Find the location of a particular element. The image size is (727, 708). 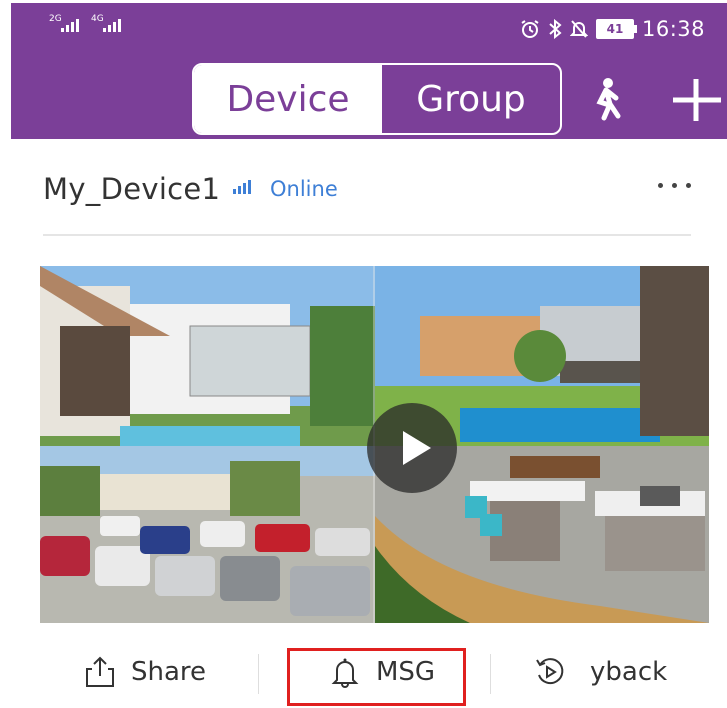

signal-2-icon: 4G is located at coordinates (106, 23).